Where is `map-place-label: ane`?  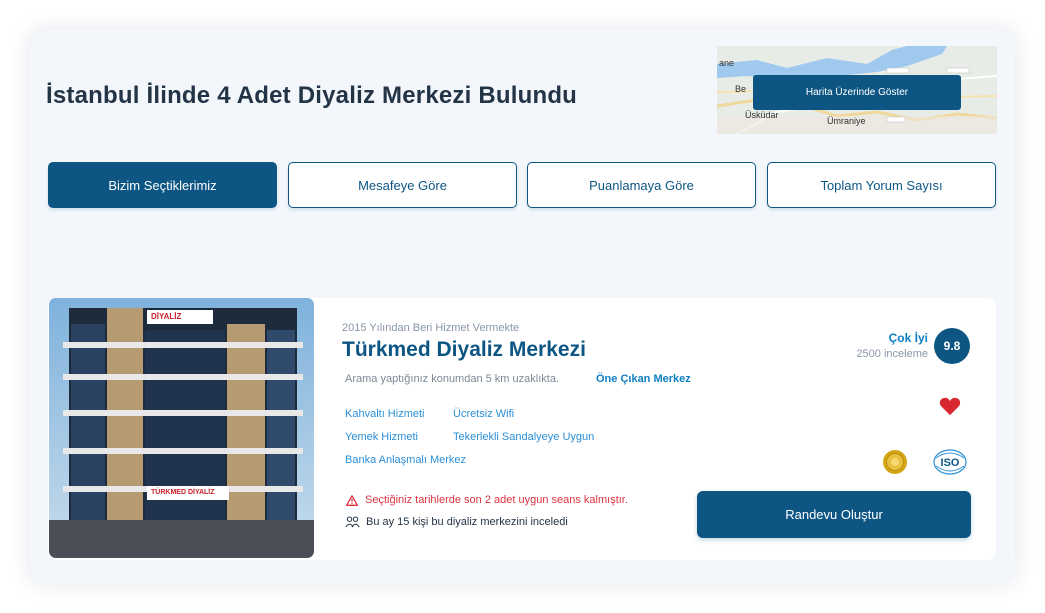 map-place-label: ane is located at coordinates (727, 63).